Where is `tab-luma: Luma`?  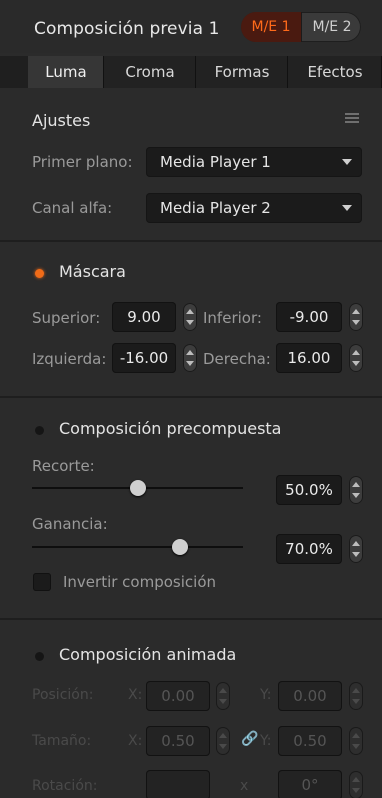
tab-luma: Luma is located at coordinates (66, 72).